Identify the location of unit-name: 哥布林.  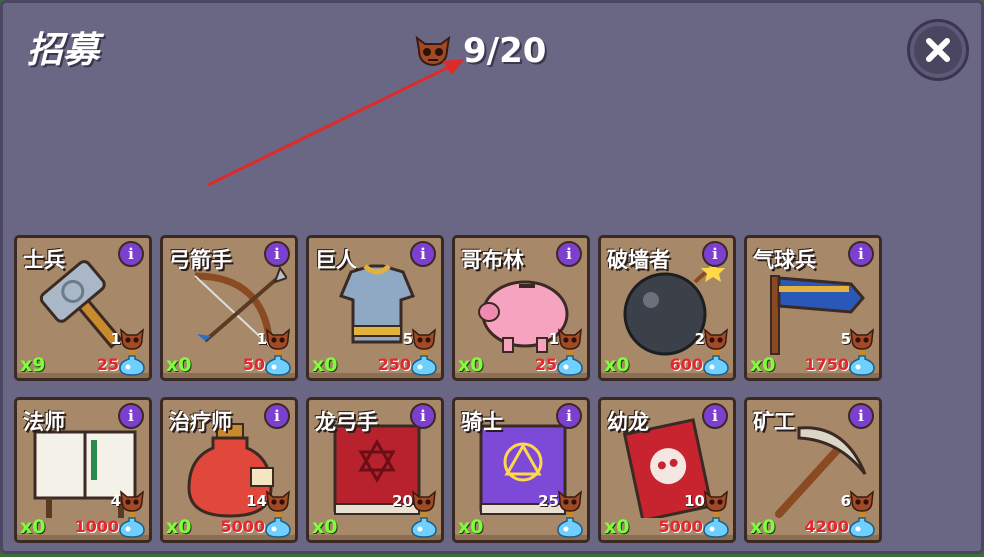
(492, 260).